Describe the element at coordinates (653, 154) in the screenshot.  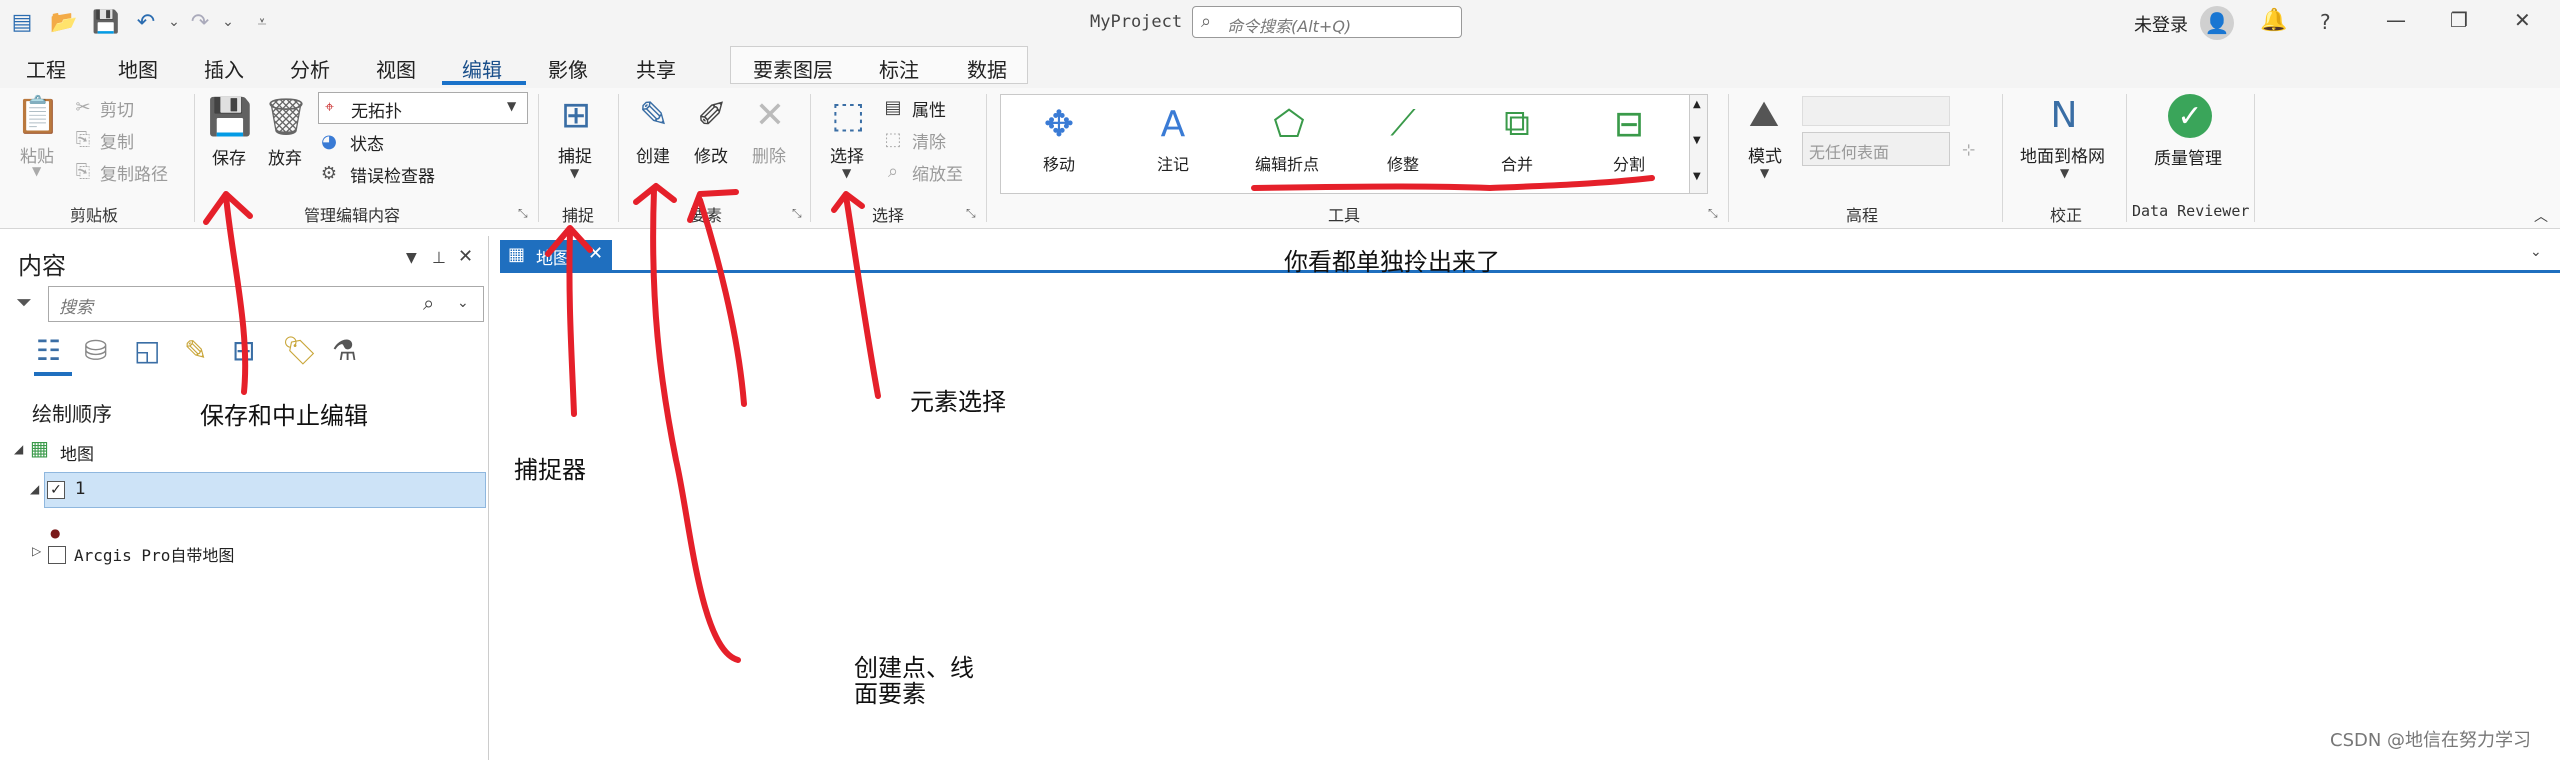
I see `create-features-button: 创建` at that location.